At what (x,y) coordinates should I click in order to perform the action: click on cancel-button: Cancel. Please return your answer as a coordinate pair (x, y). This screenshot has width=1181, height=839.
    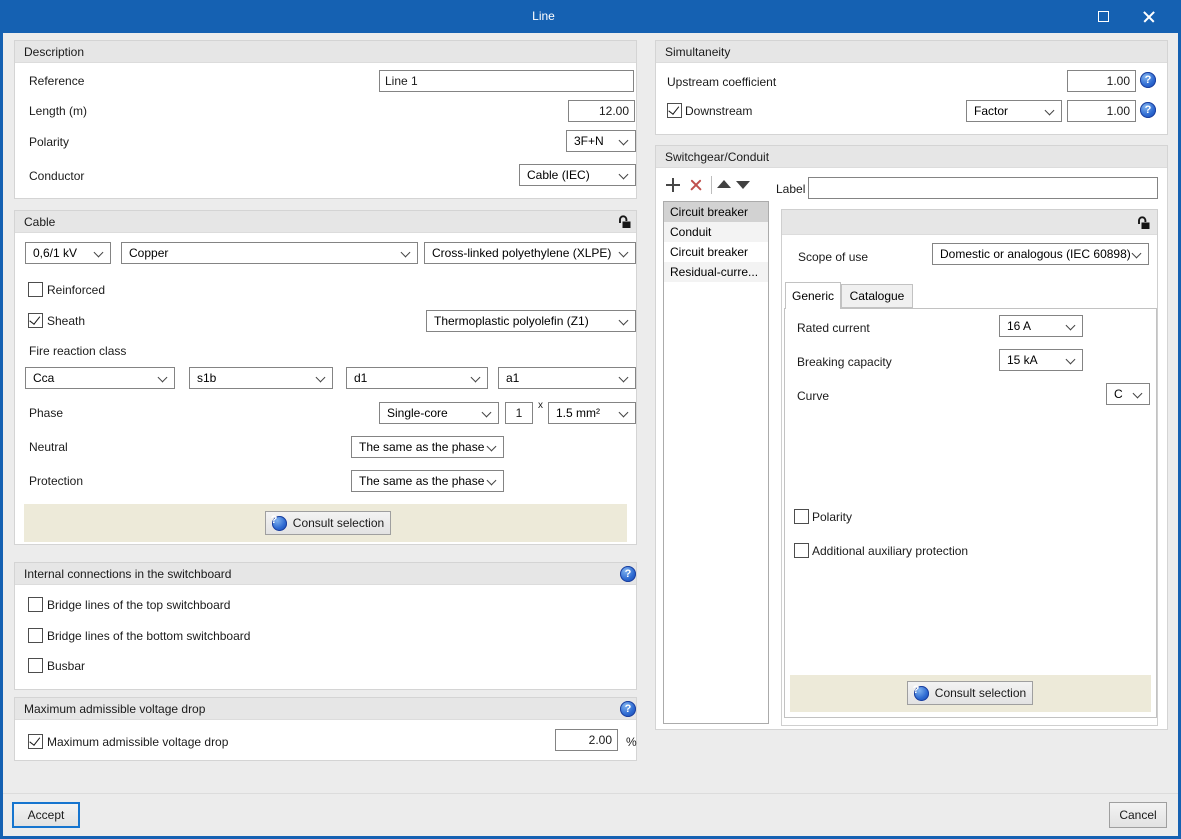
    Looking at the image, I should click on (1138, 815).